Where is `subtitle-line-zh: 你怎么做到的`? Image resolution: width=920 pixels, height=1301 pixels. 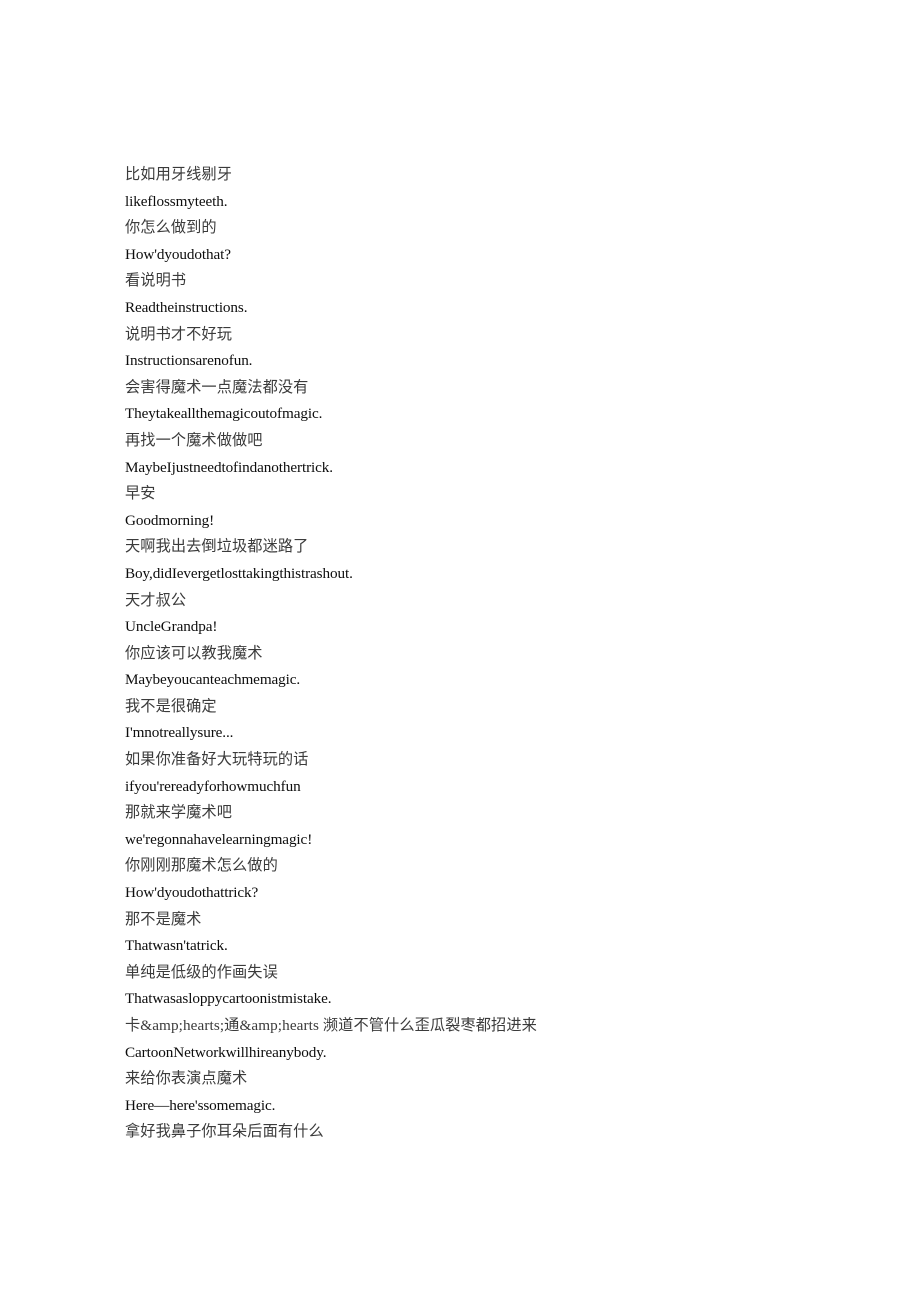
subtitle-line-zh: 你怎么做到的 is located at coordinates (171, 228).